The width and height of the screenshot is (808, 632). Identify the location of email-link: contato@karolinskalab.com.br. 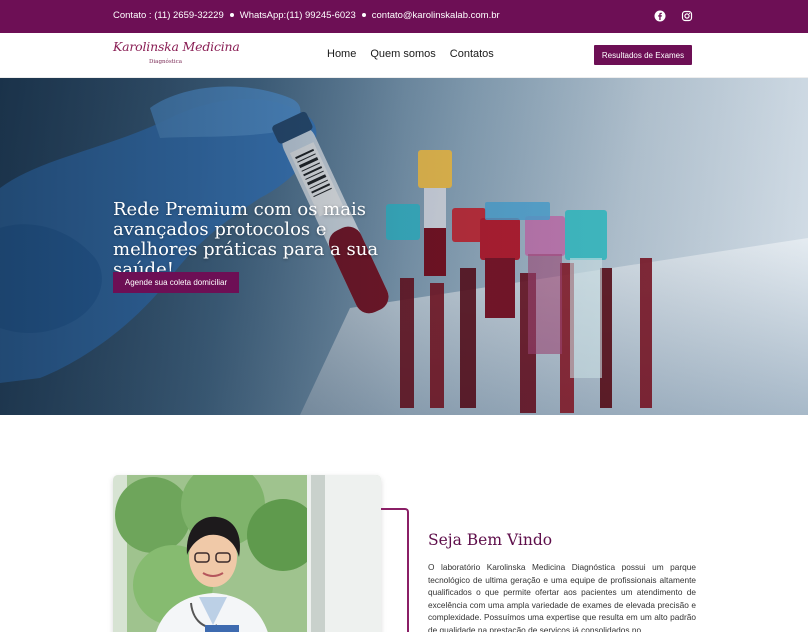
(436, 15).